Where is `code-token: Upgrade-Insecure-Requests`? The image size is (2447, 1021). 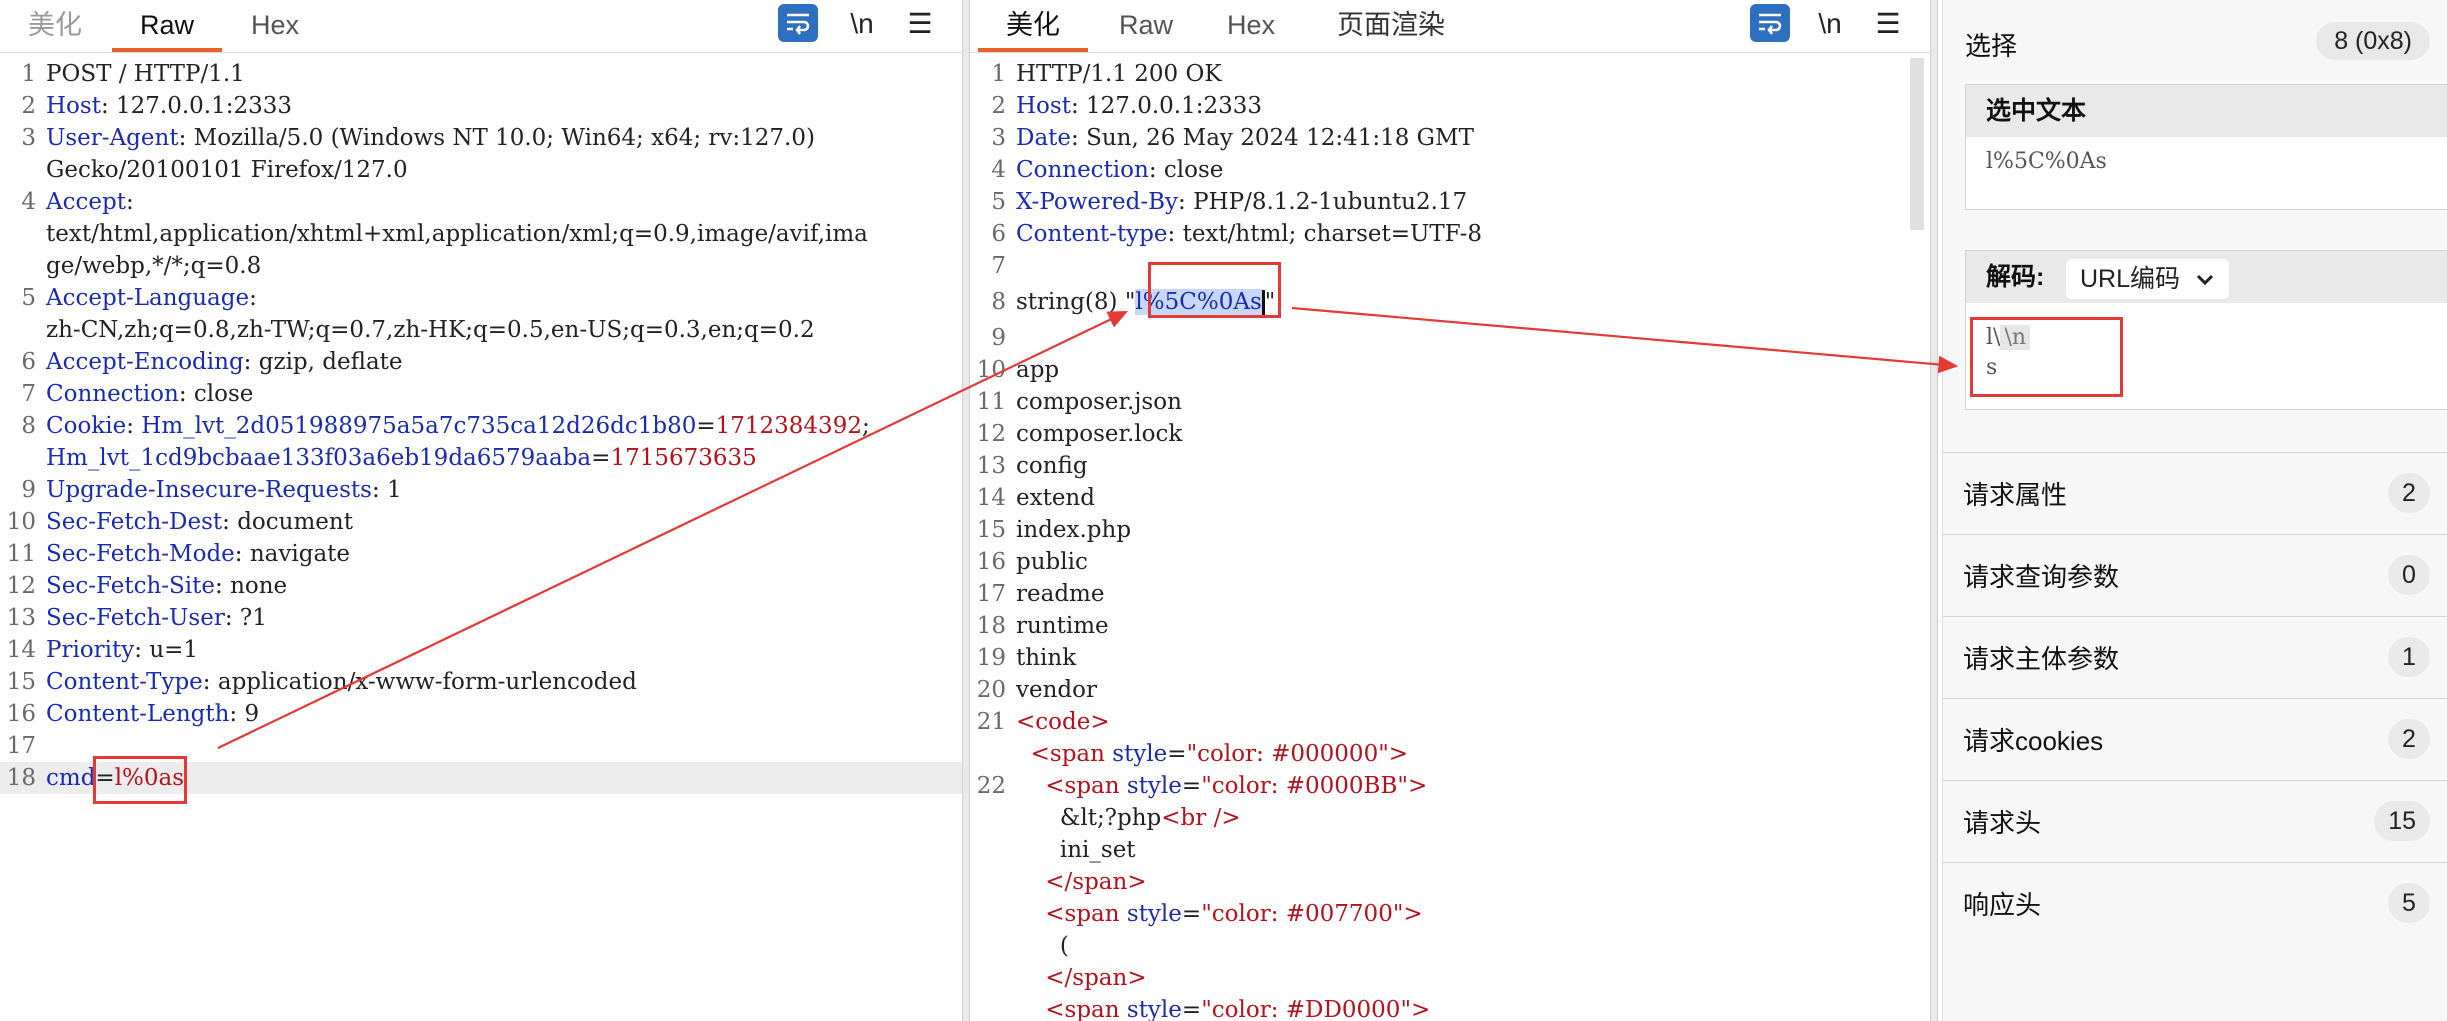
code-token: Upgrade-Insecure-Requests is located at coordinates (209, 490).